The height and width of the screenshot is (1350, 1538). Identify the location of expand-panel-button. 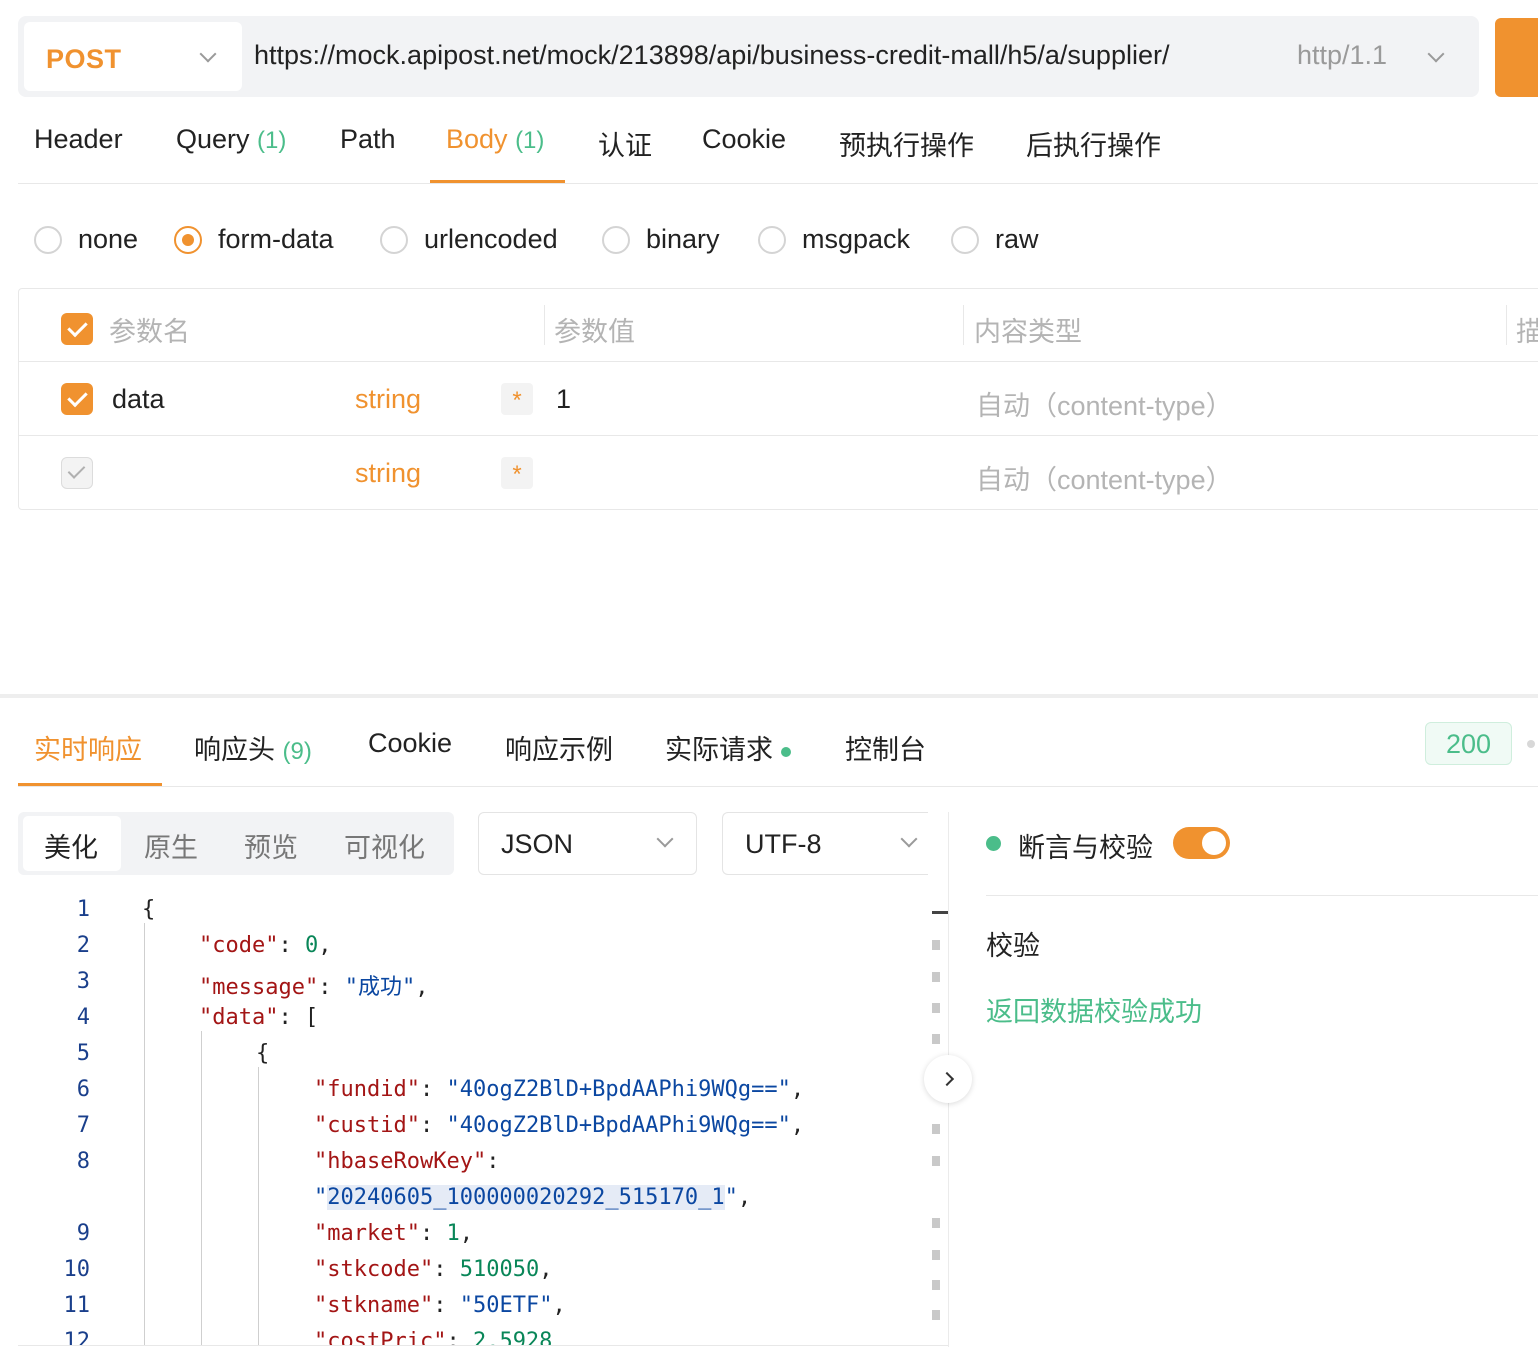
(948, 1079).